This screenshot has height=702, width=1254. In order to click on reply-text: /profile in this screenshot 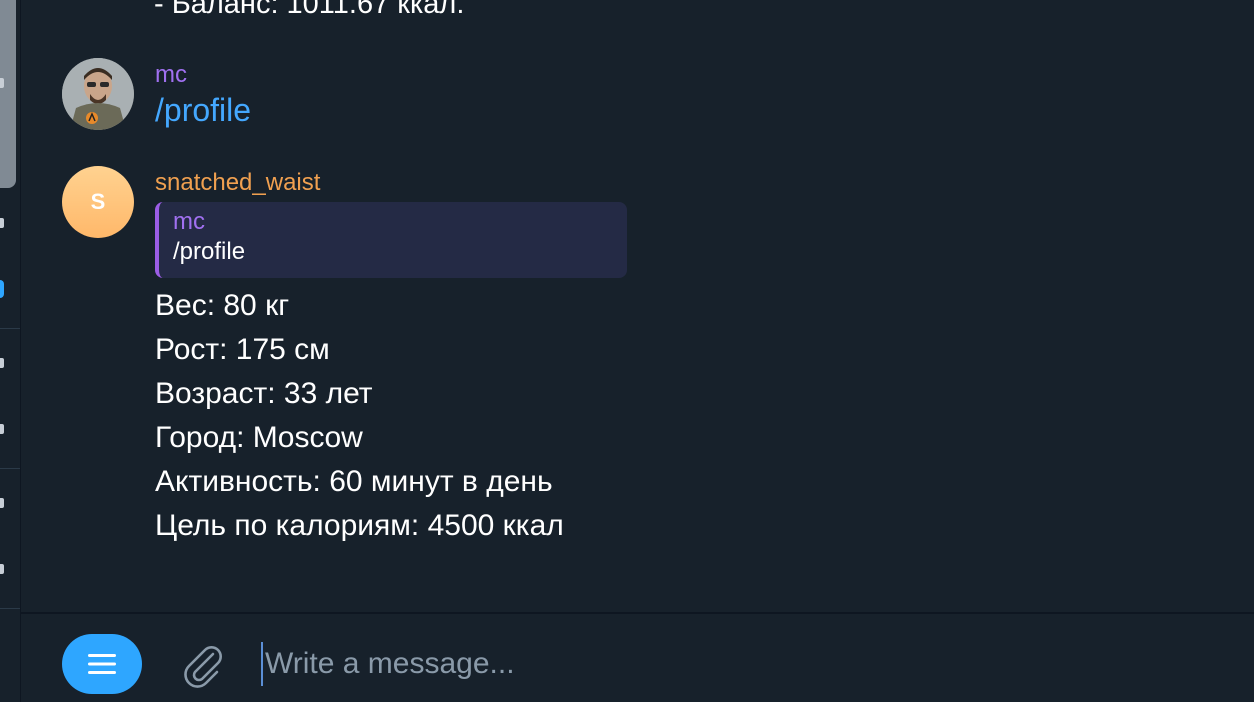, I will do `click(209, 251)`.